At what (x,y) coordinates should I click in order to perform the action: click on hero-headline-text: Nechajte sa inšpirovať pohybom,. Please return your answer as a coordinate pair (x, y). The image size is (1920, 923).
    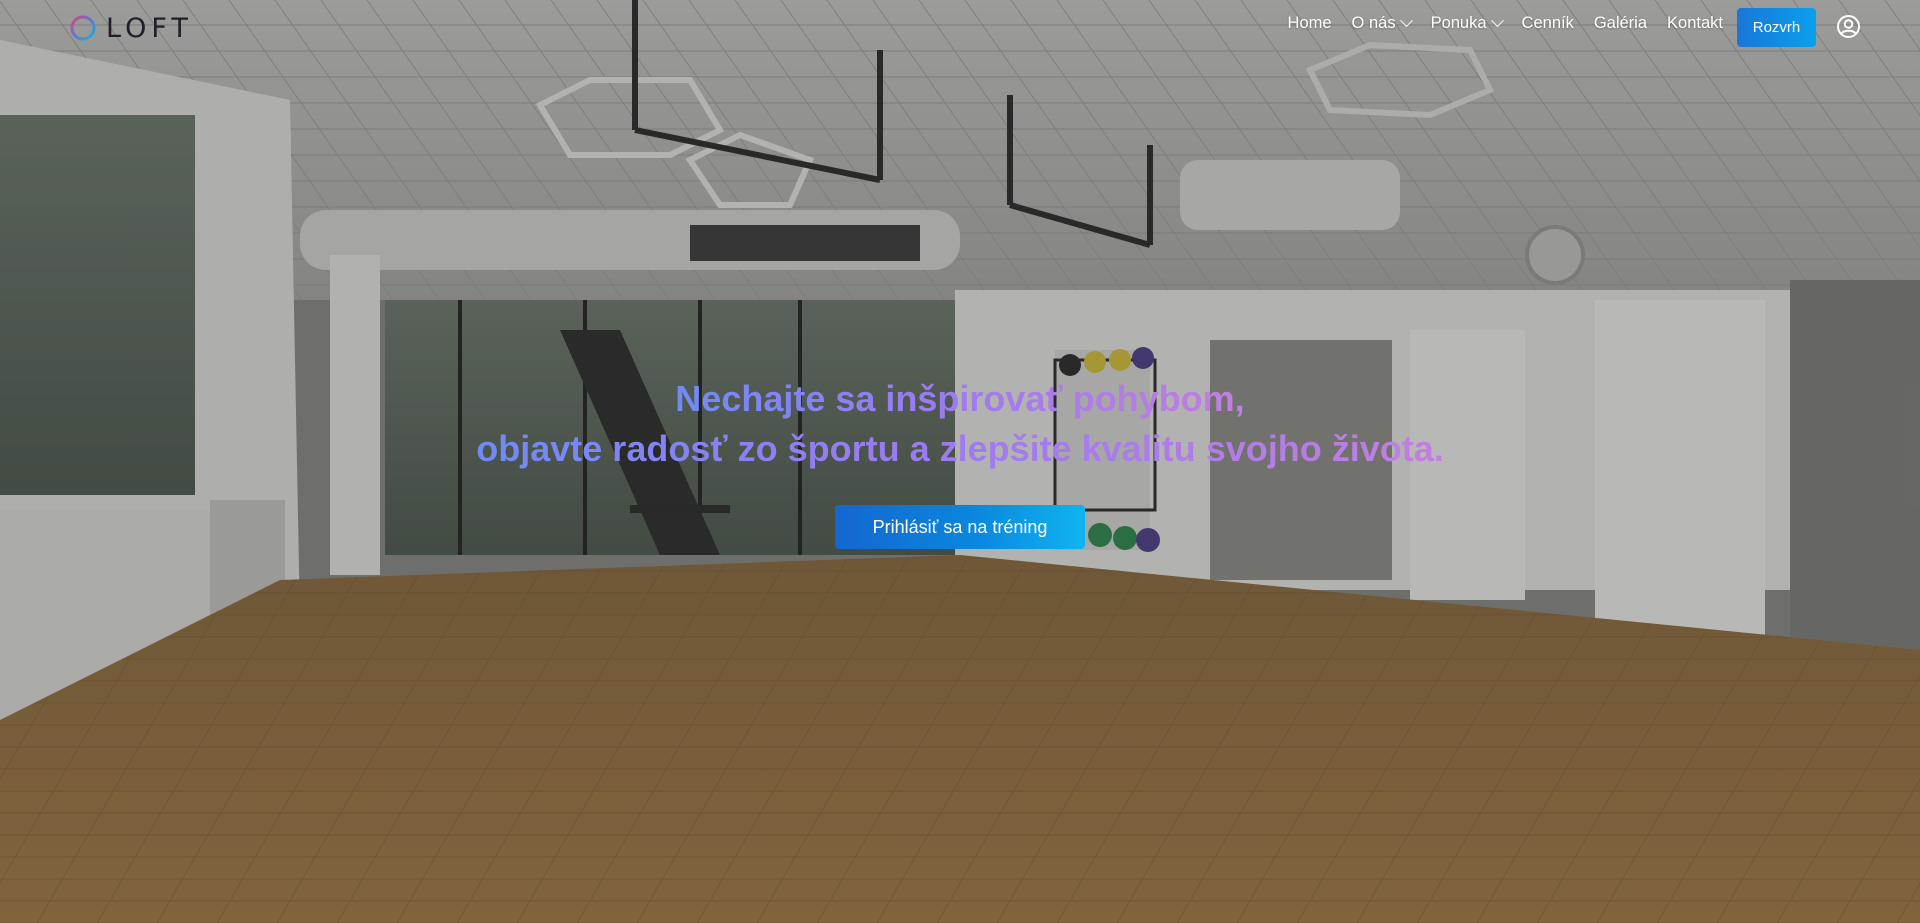
    Looking at the image, I should click on (960, 398).